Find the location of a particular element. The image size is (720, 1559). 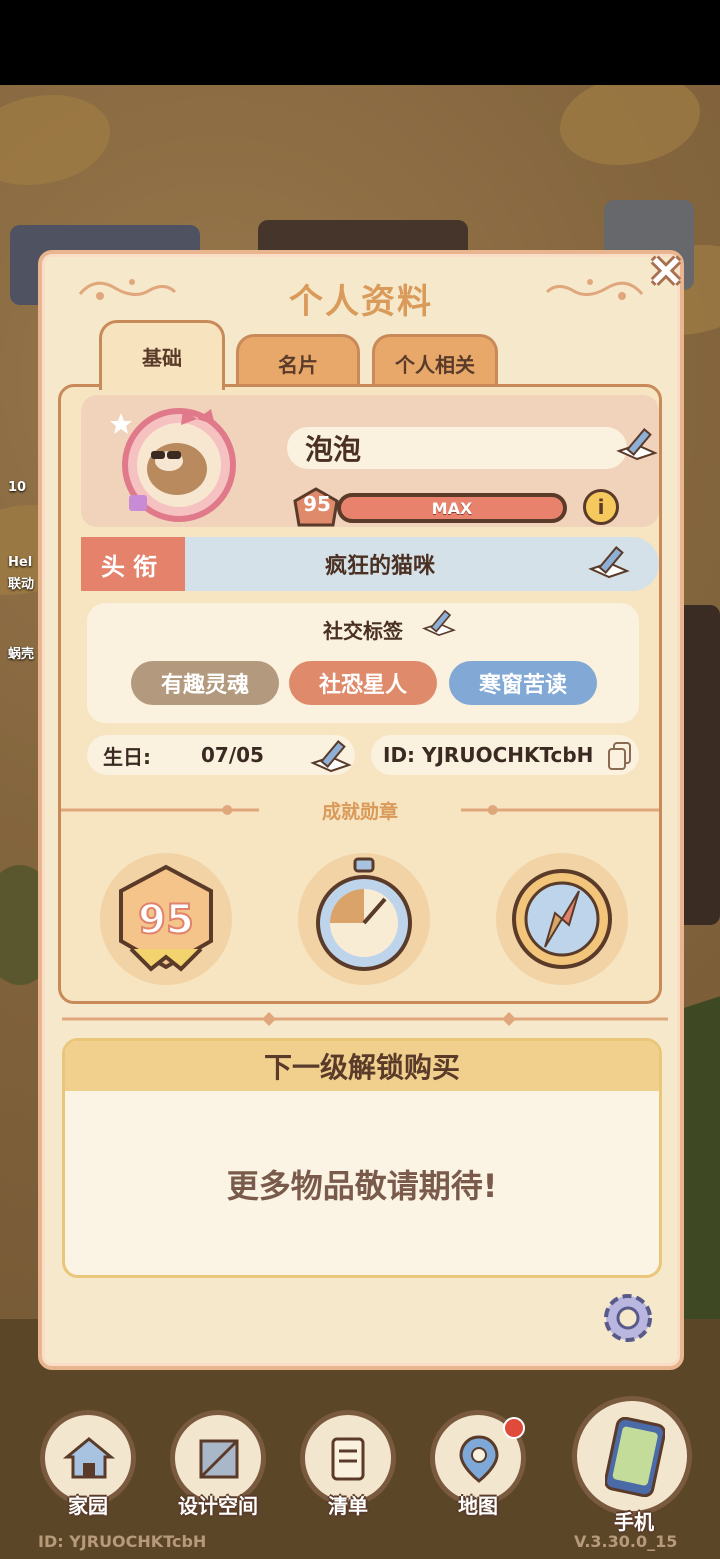

level-progress-fill: MAX is located at coordinates (452, 508).